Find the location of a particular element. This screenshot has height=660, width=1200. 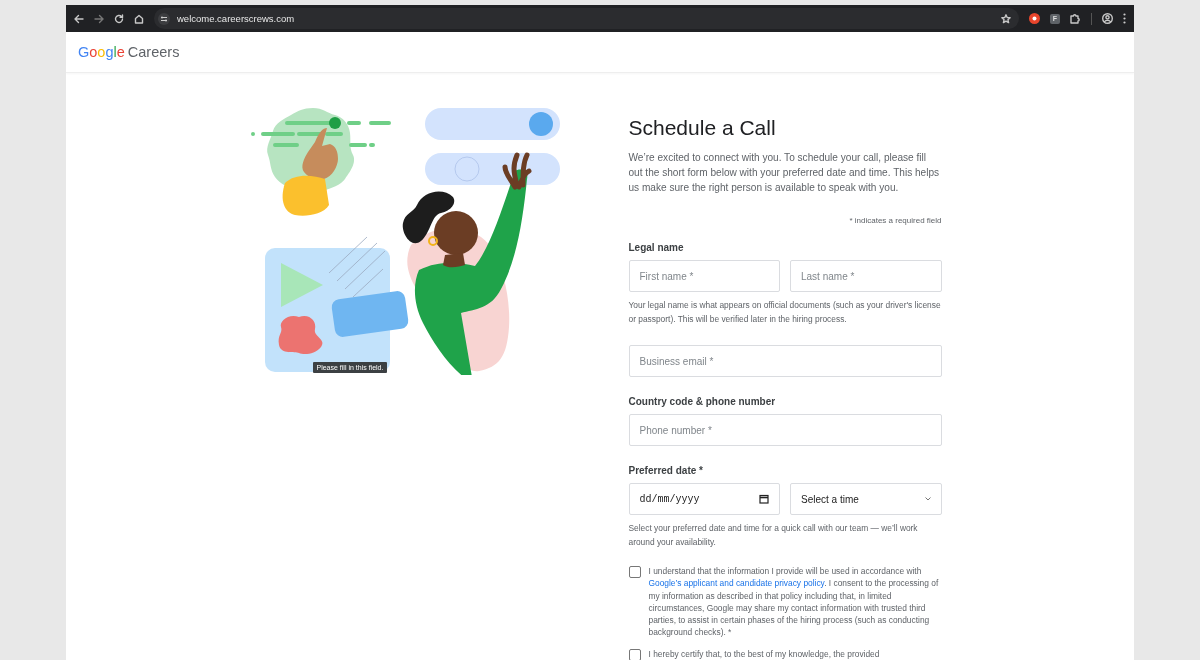

time-select: Select a time is located at coordinates (866, 499).